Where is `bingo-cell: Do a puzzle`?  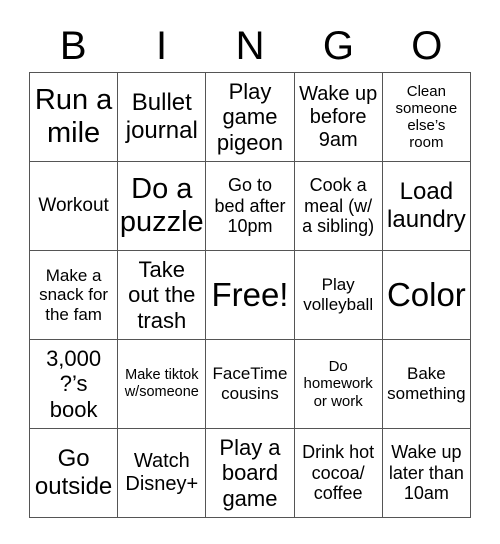
bingo-cell: Do a puzzle is located at coordinates (162, 206).